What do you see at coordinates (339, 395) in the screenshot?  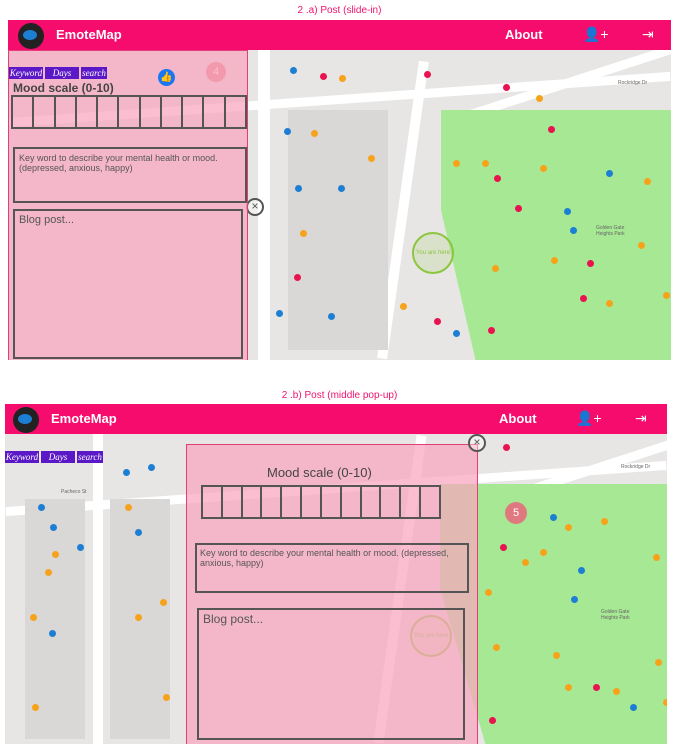 I see `caption-middle-popup: 2 .b) Post (middle pop-up)` at bounding box center [339, 395].